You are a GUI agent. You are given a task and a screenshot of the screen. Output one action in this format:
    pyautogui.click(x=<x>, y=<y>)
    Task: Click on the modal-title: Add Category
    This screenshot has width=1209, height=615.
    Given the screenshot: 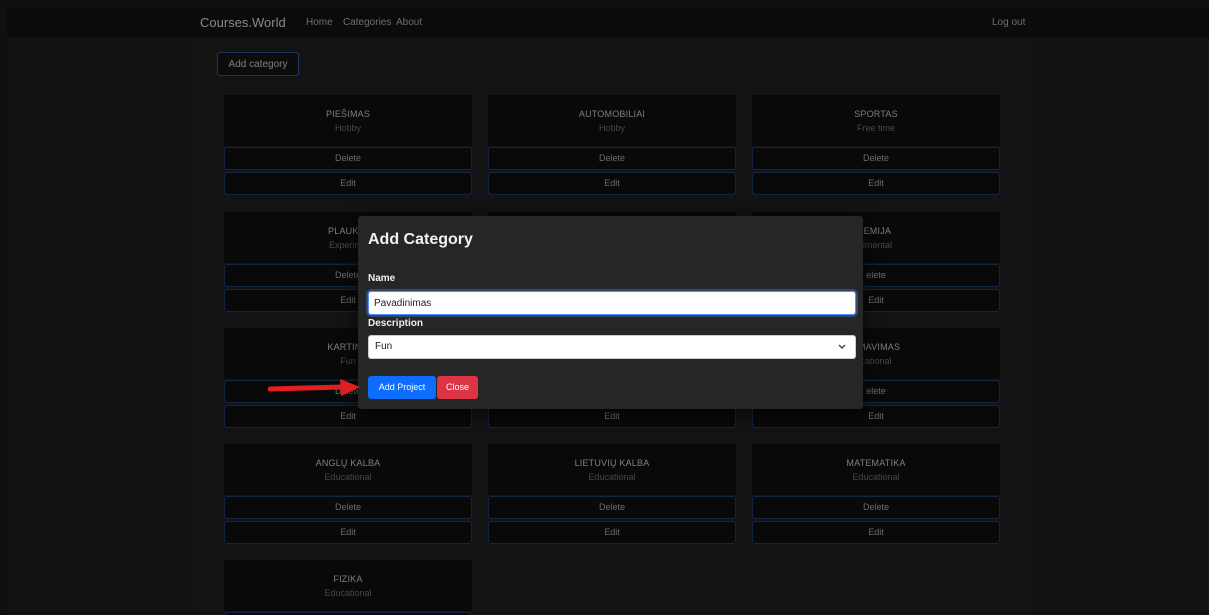 What is the action you would take?
    pyautogui.click(x=420, y=239)
    